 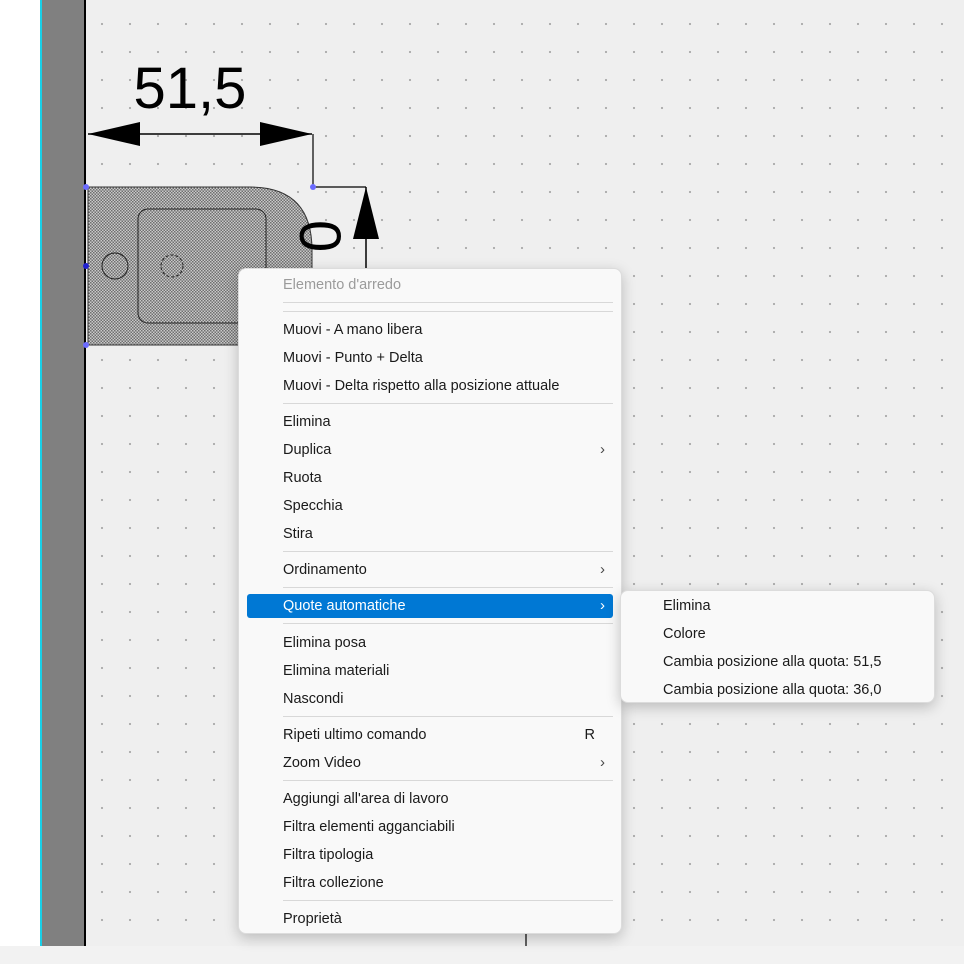 I want to click on dimension-label-vertical: 0, so click(x=319, y=236).